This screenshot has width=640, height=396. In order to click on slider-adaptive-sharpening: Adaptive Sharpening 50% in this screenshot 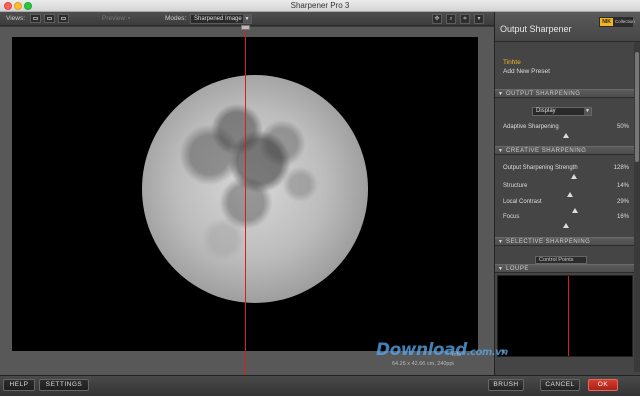, I will do `click(566, 132)`.